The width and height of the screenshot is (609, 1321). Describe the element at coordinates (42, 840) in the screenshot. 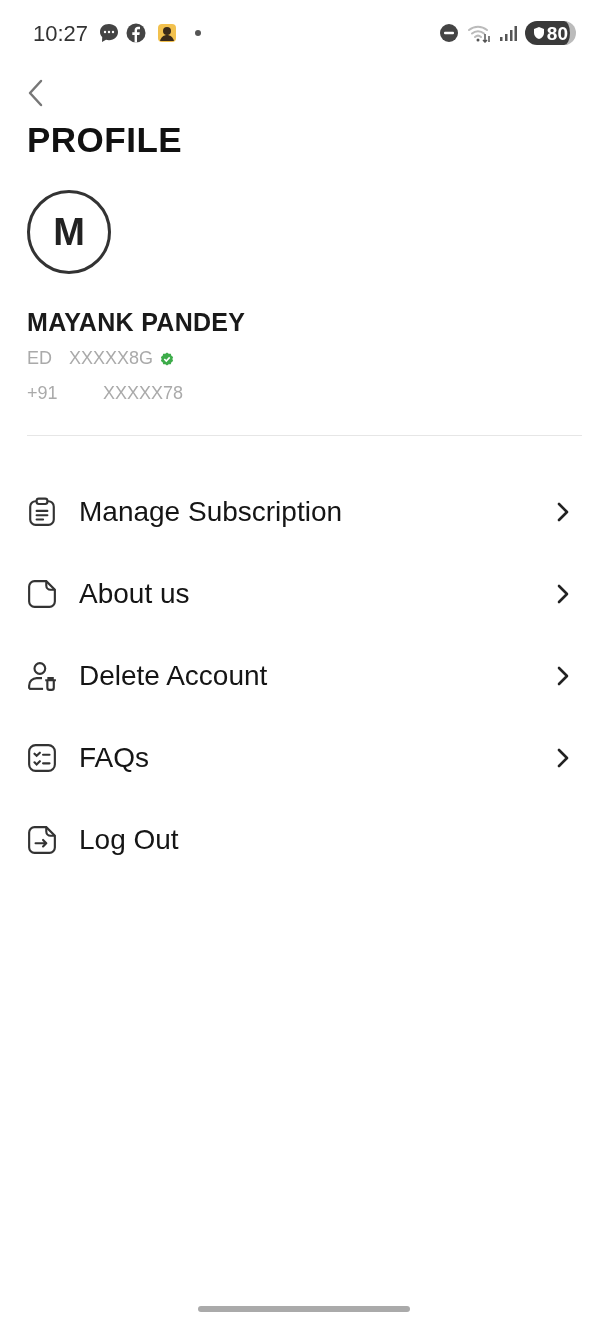

I see `note-arrow-icon` at that location.